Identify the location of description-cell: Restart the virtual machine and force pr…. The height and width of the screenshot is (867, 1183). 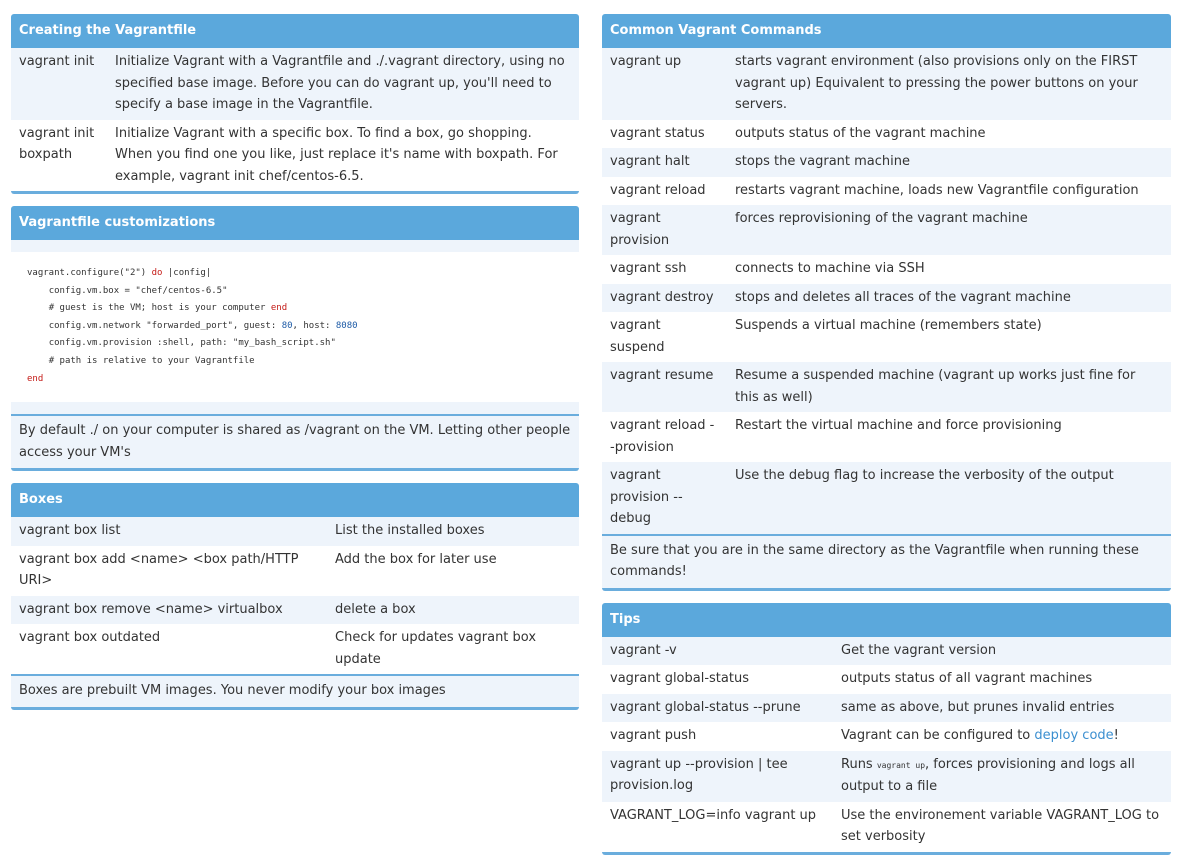
(898, 425).